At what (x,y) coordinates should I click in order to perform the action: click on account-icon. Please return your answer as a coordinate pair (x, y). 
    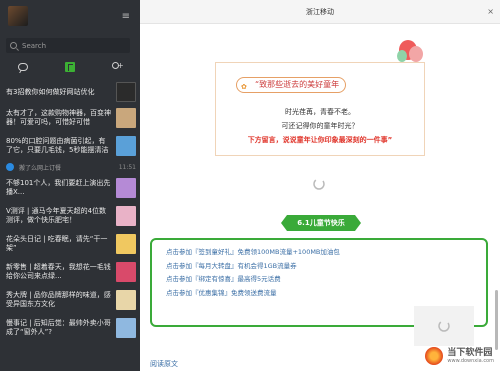
    Looking at the image, I should click on (10, 167).